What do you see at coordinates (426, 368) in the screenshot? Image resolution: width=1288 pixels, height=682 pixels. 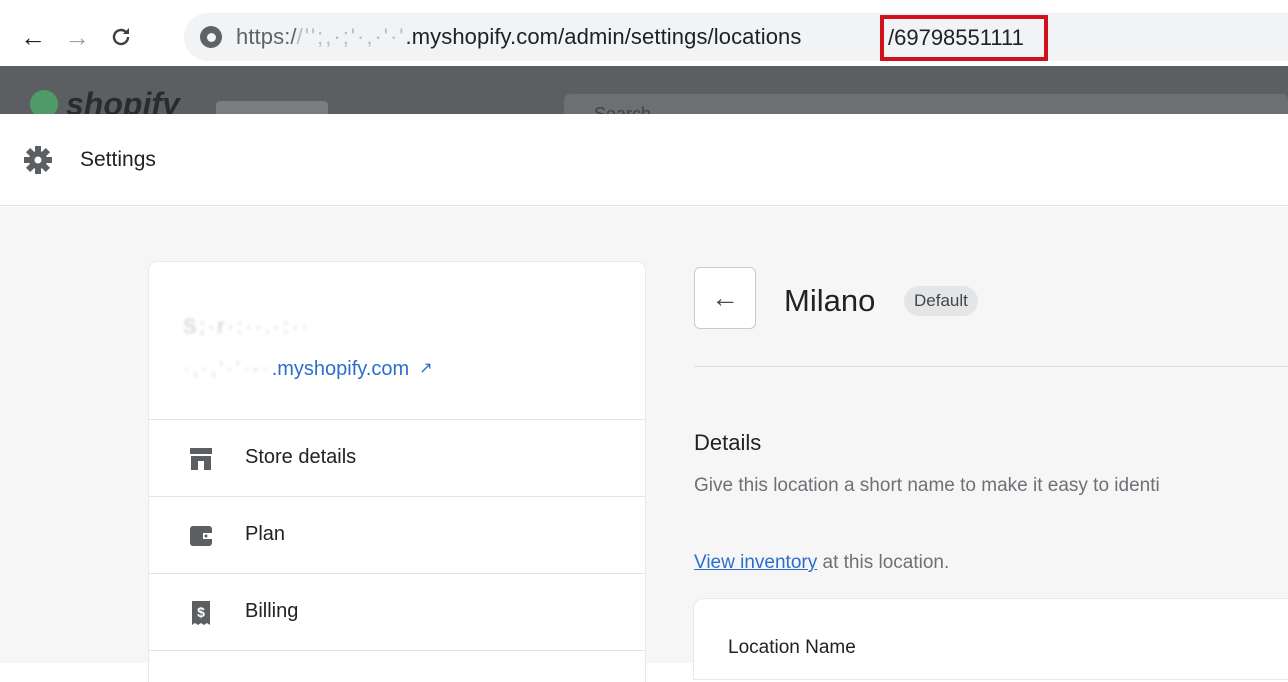 I see `external-link-icon: ↗` at bounding box center [426, 368].